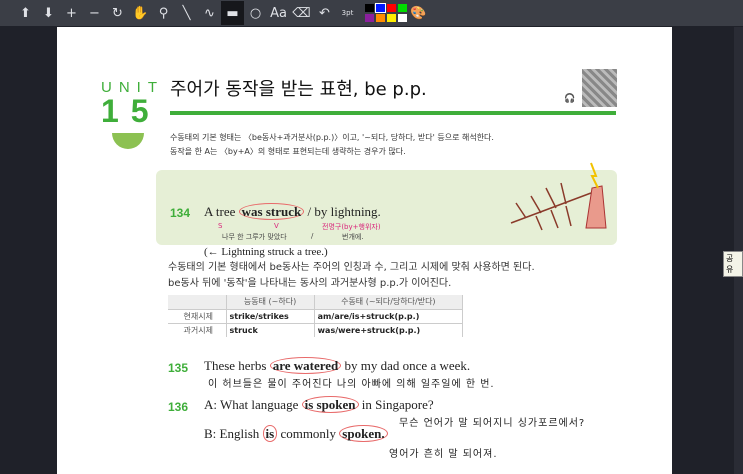  I want to click on translation: 번개에., so click(353, 237).